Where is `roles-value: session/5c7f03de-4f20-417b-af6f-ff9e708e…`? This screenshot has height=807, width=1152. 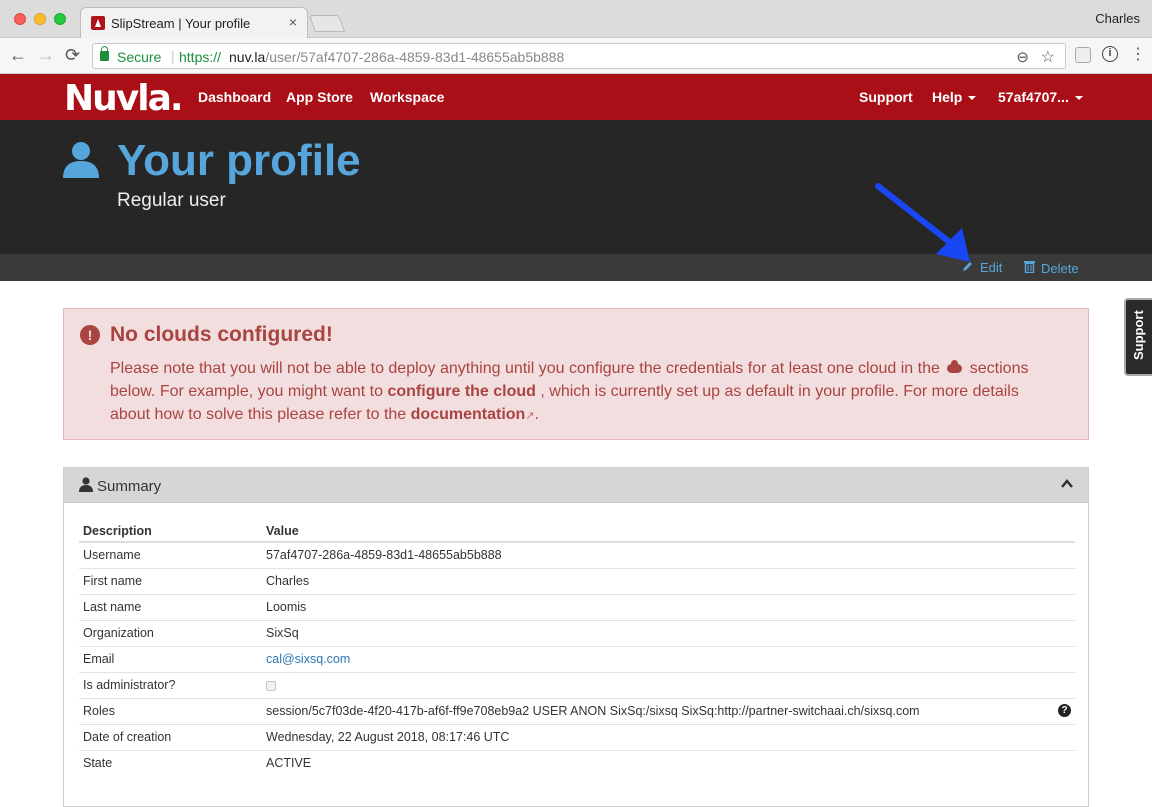
roles-value: session/5c7f03de-4f20-417b-af6f-ff9e708e… is located at coordinates (593, 711).